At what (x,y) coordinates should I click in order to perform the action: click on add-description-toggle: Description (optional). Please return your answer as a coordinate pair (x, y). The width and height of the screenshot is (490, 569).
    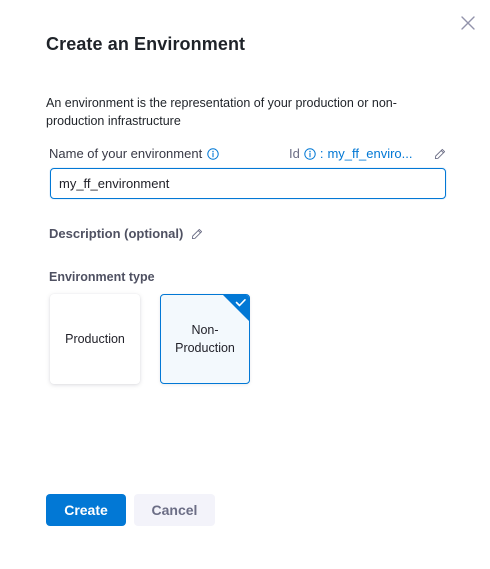
    Looking at the image, I should click on (126, 233).